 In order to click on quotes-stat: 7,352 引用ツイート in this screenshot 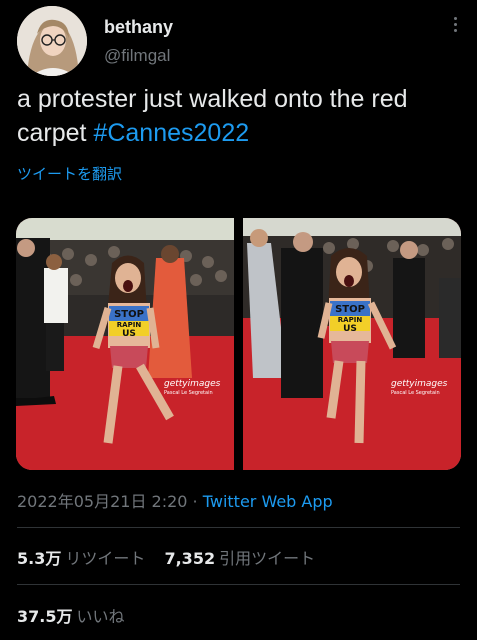, I will do `click(239, 558)`.